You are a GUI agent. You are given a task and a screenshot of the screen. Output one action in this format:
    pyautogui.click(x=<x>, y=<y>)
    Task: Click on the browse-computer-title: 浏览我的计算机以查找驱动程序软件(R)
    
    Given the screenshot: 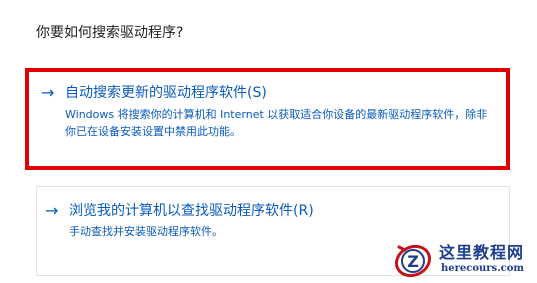 What is the action you would take?
    pyautogui.click(x=191, y=211)
    